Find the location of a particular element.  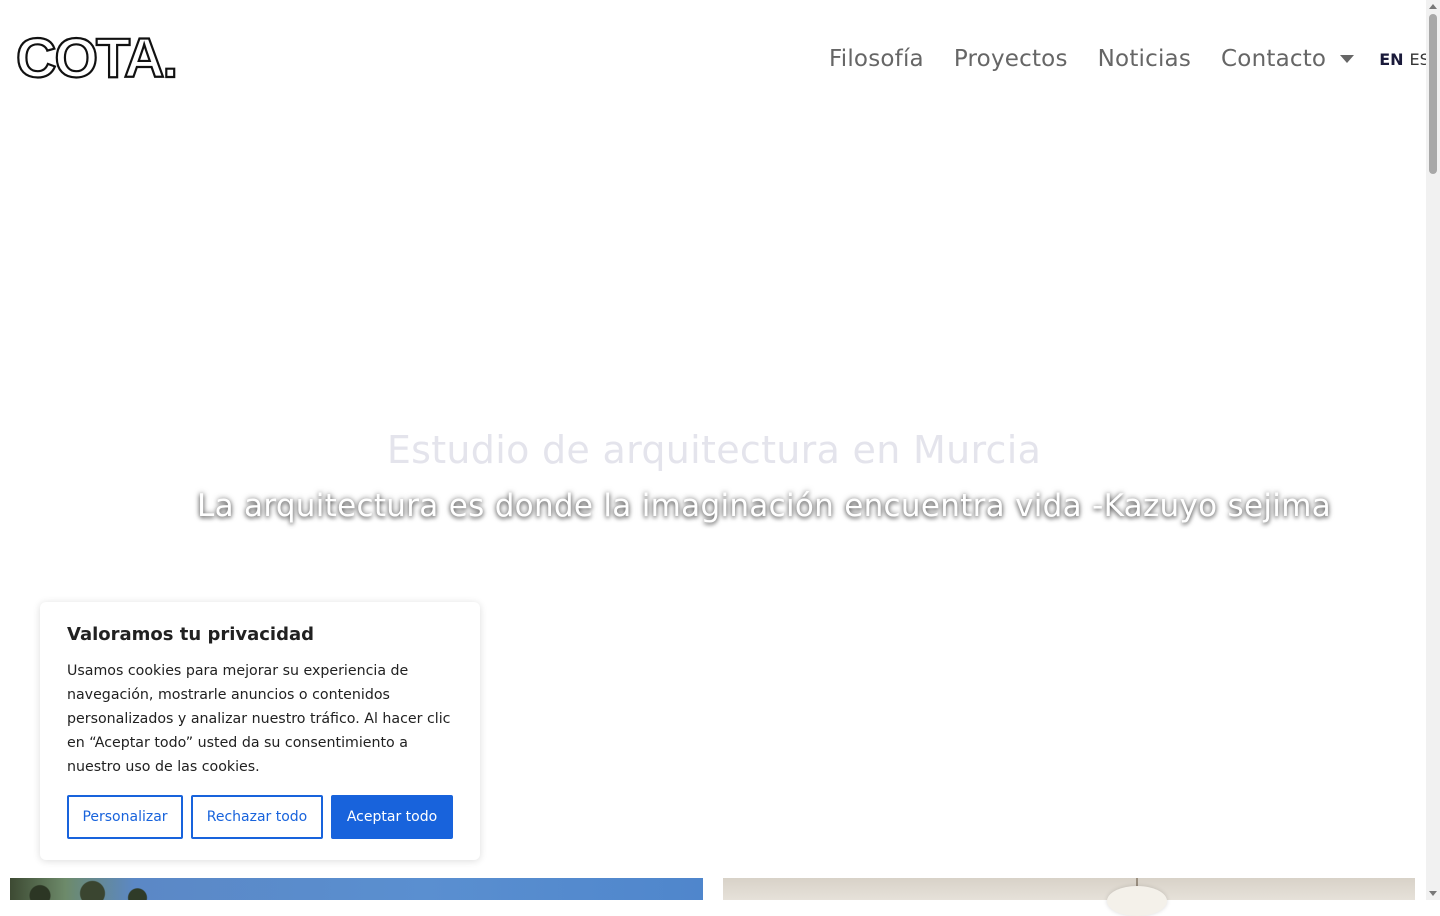

cookie-title: Valoramos tu privacidad is located at coordinates (191, 634).